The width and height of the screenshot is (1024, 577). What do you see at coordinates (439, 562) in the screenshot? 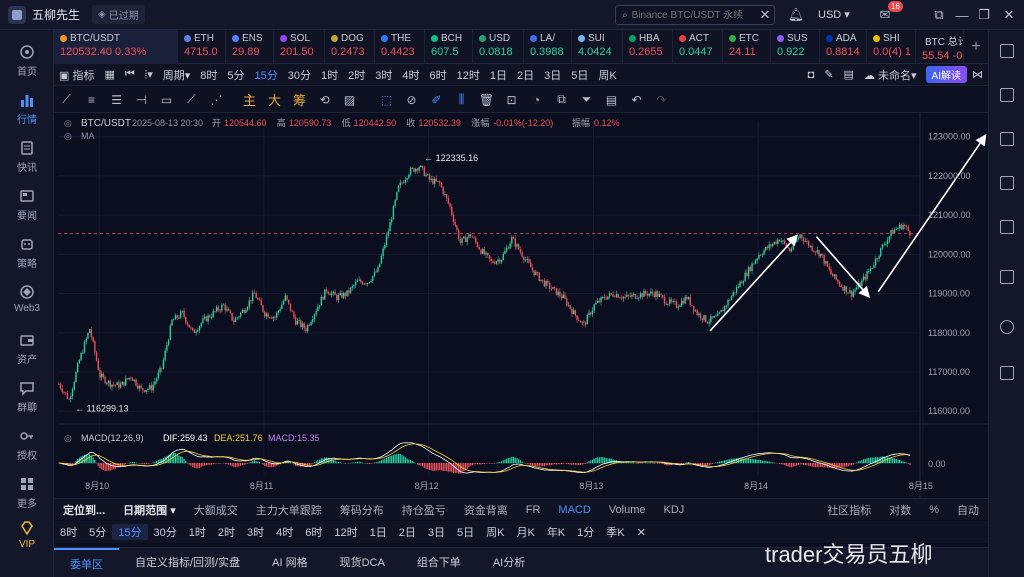
I see `bottom-tab-4: 组合下单` at bounding box center [439, 562].